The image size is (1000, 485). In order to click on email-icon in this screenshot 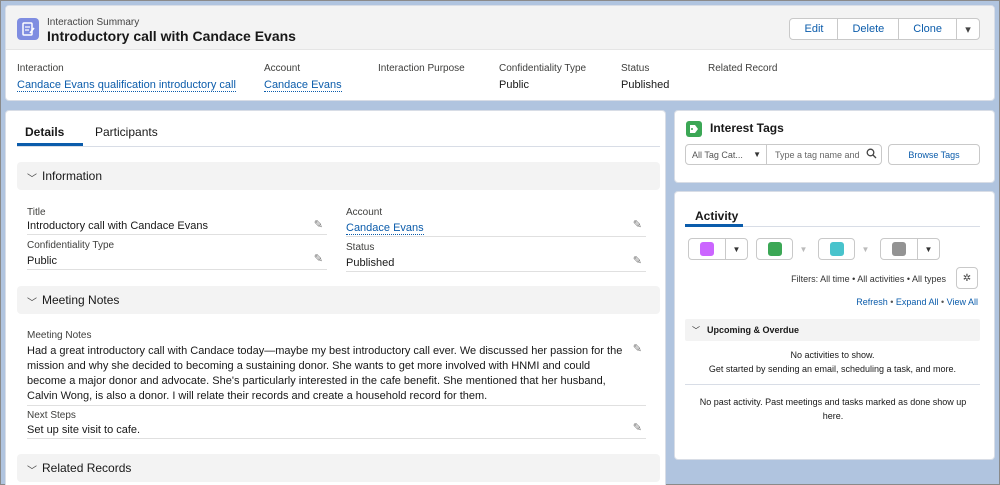, I will do `click(899, 249)`.